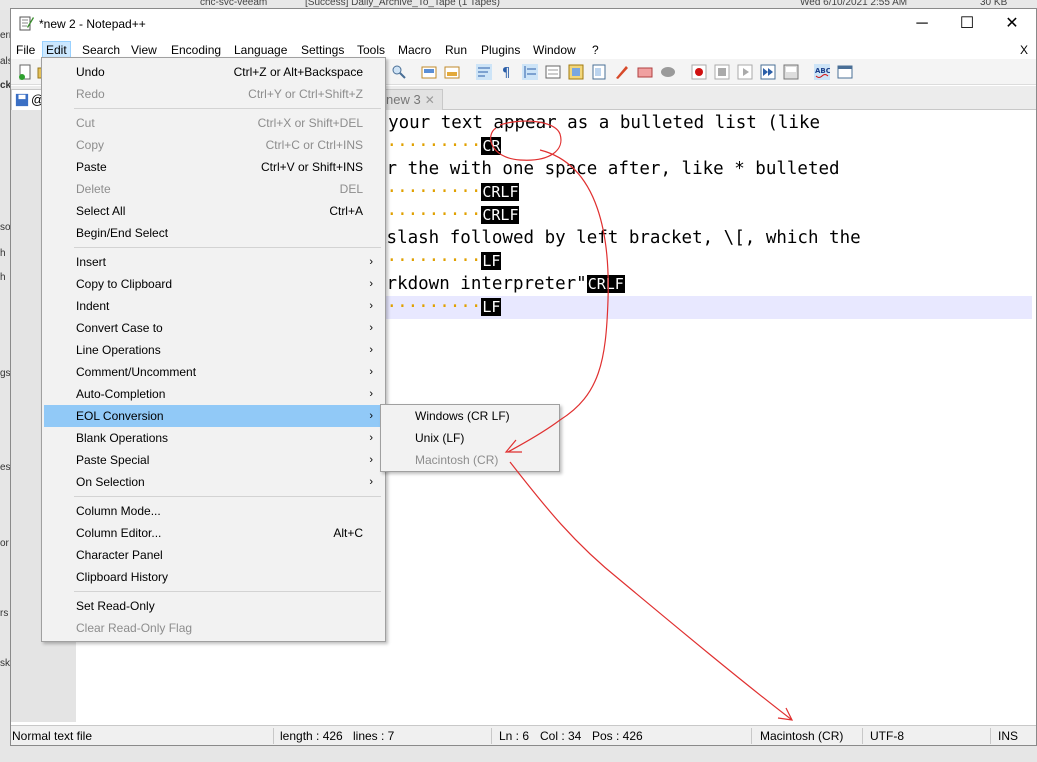 This screenshot has height=762, width=1037. What do you see at coordinates (213, 460) in the screenshot?
I see `menu-item-paste-special: Paste Special ›` at bounding box center [213, 460].